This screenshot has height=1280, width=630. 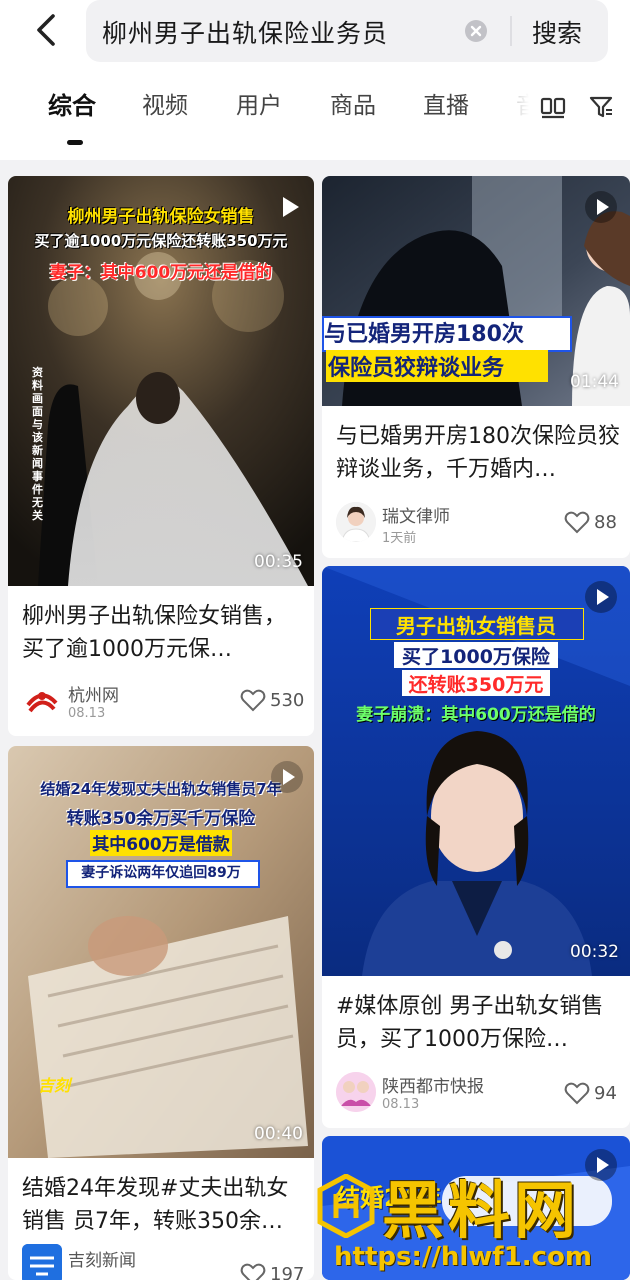 I want to click on like-count: 197, so click(x=287, y=1272).